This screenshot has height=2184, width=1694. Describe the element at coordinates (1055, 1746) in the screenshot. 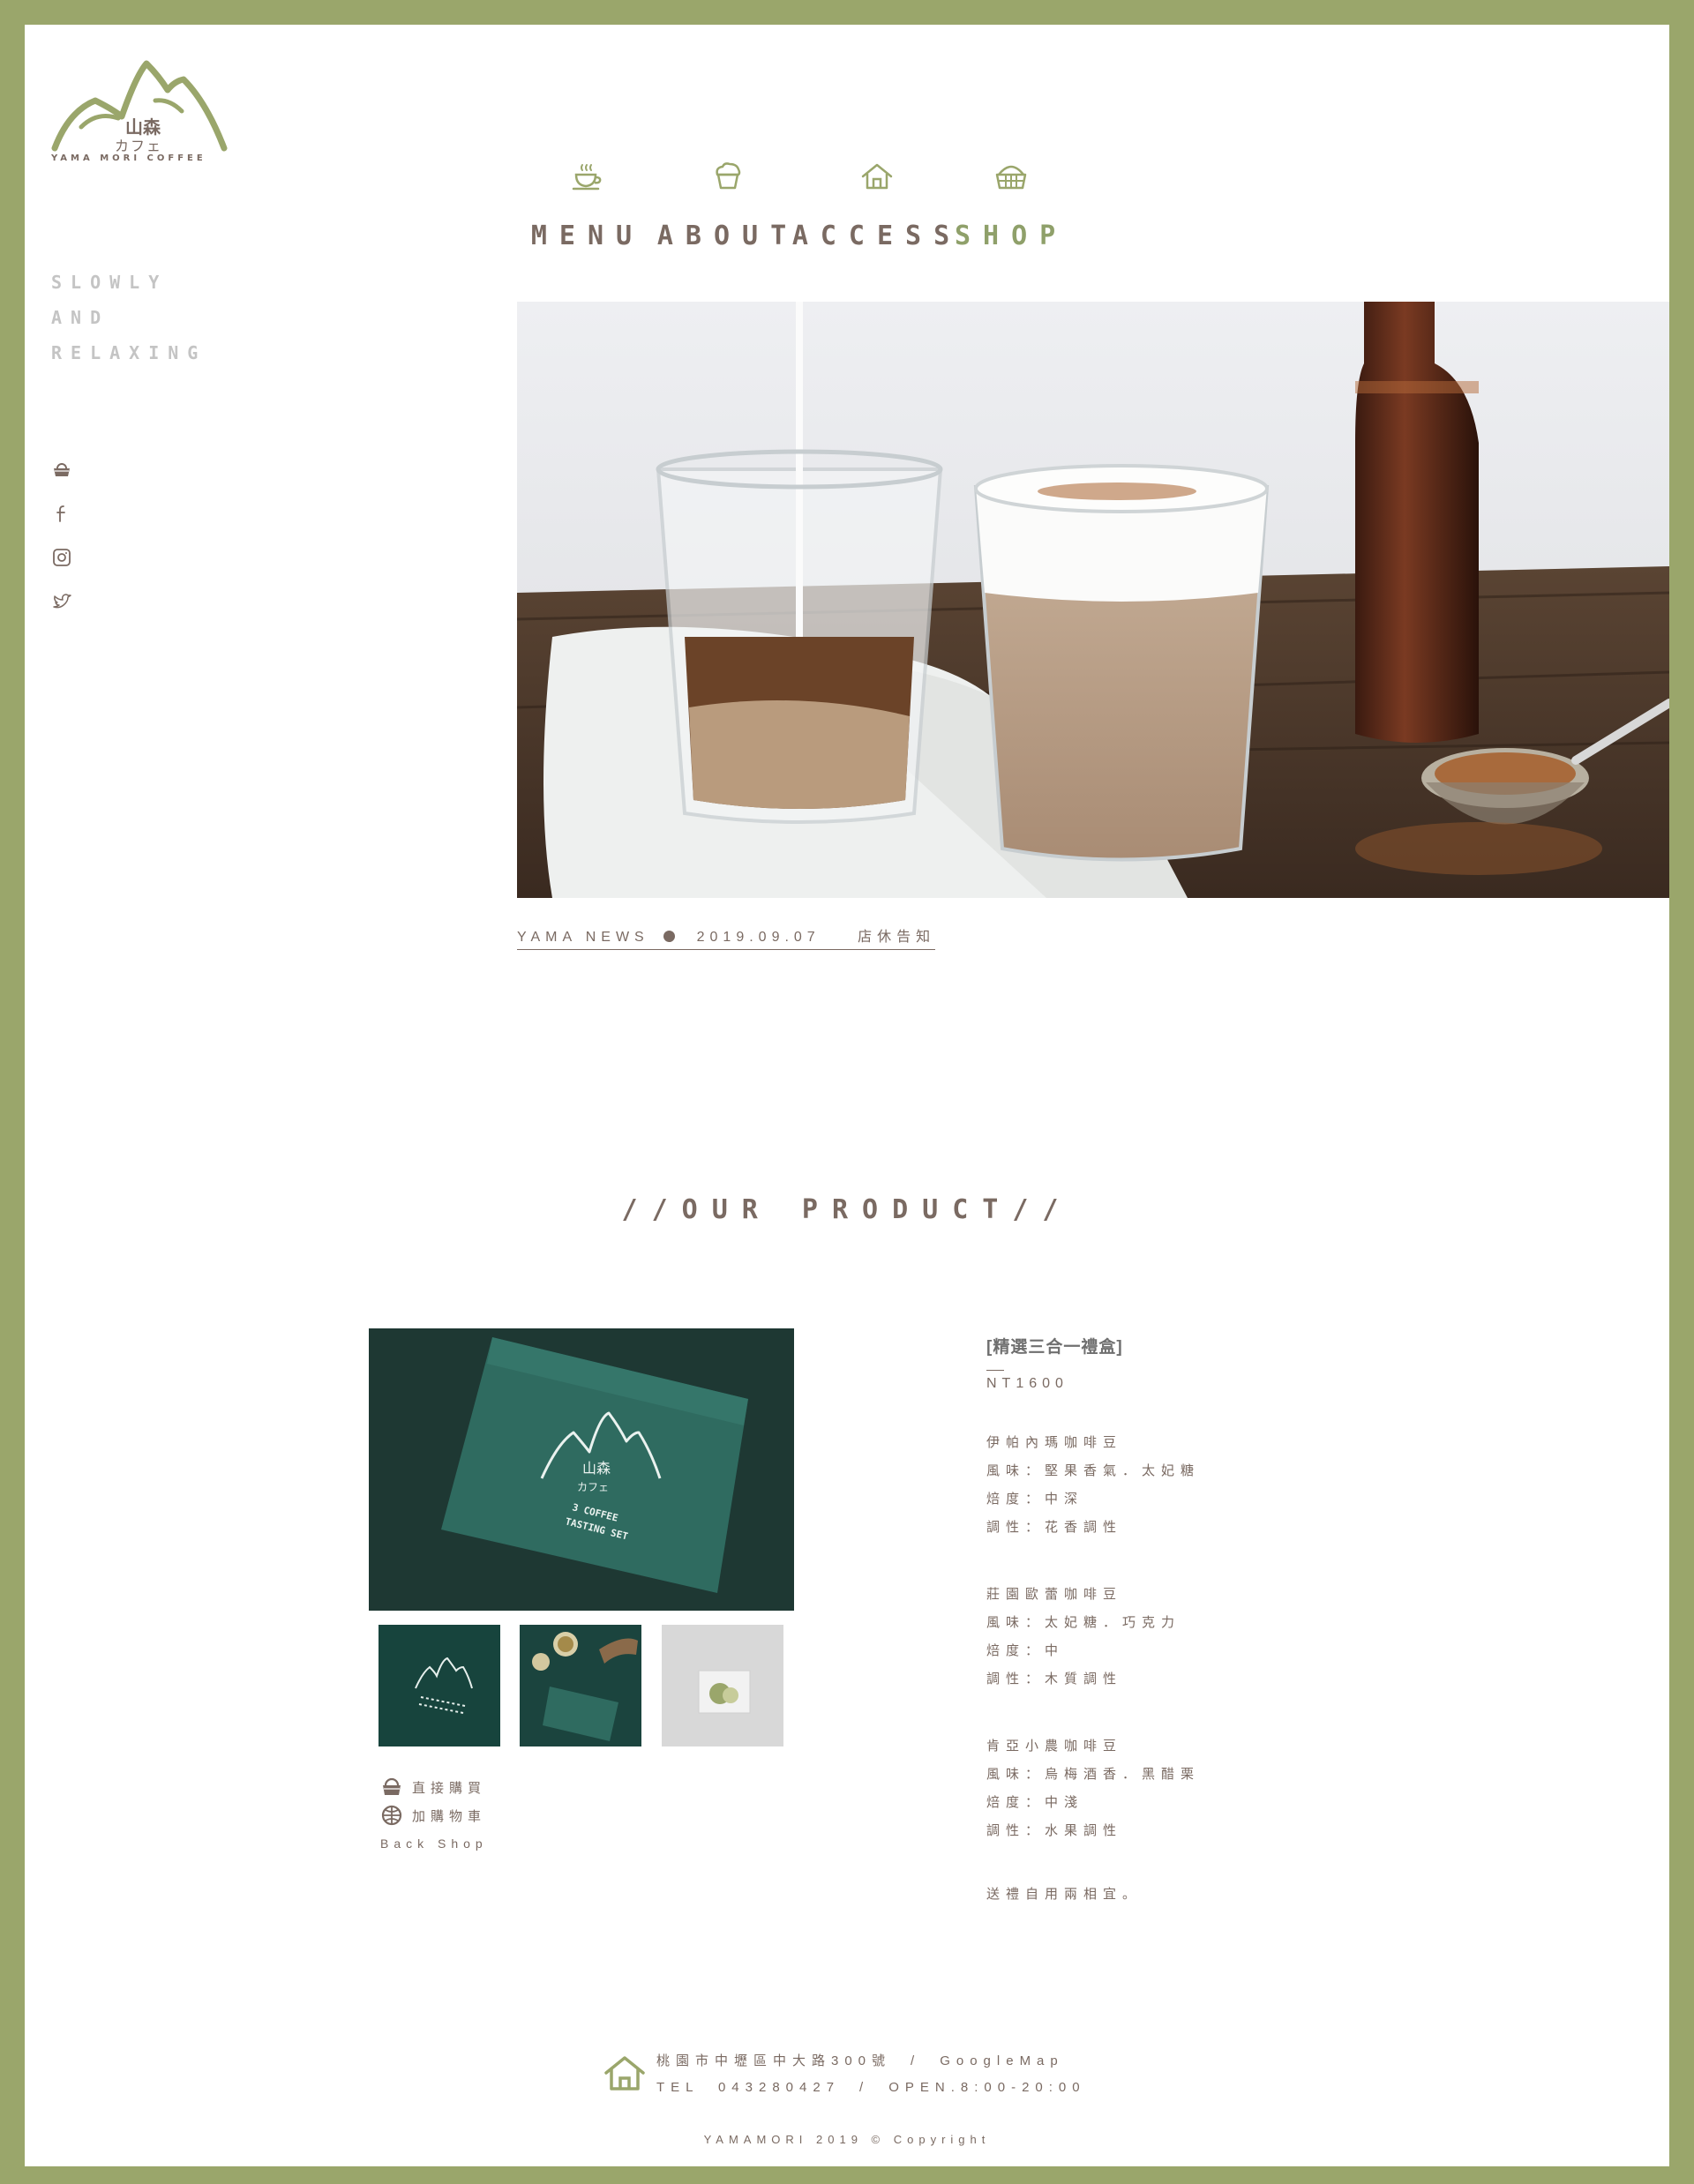

I see `bean-name: 肯亞小農咖啡豆` at that location.